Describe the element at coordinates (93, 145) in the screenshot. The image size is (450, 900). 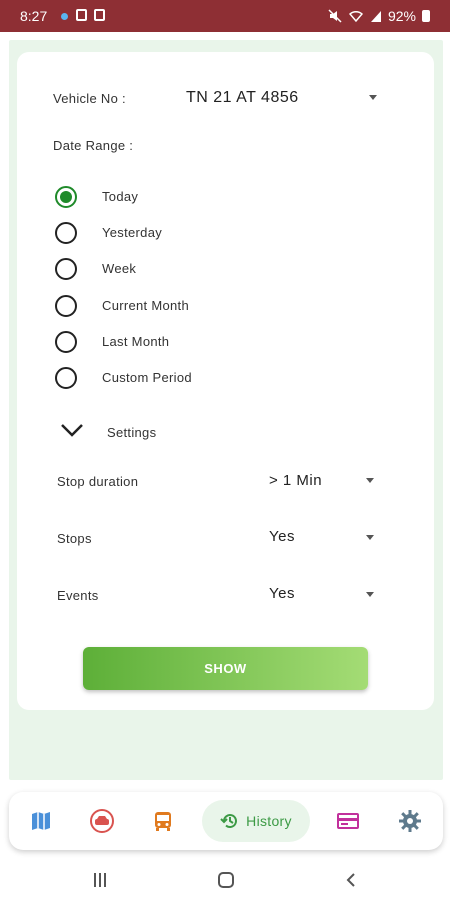
I see `date-range-label: Date Range :` at that location.